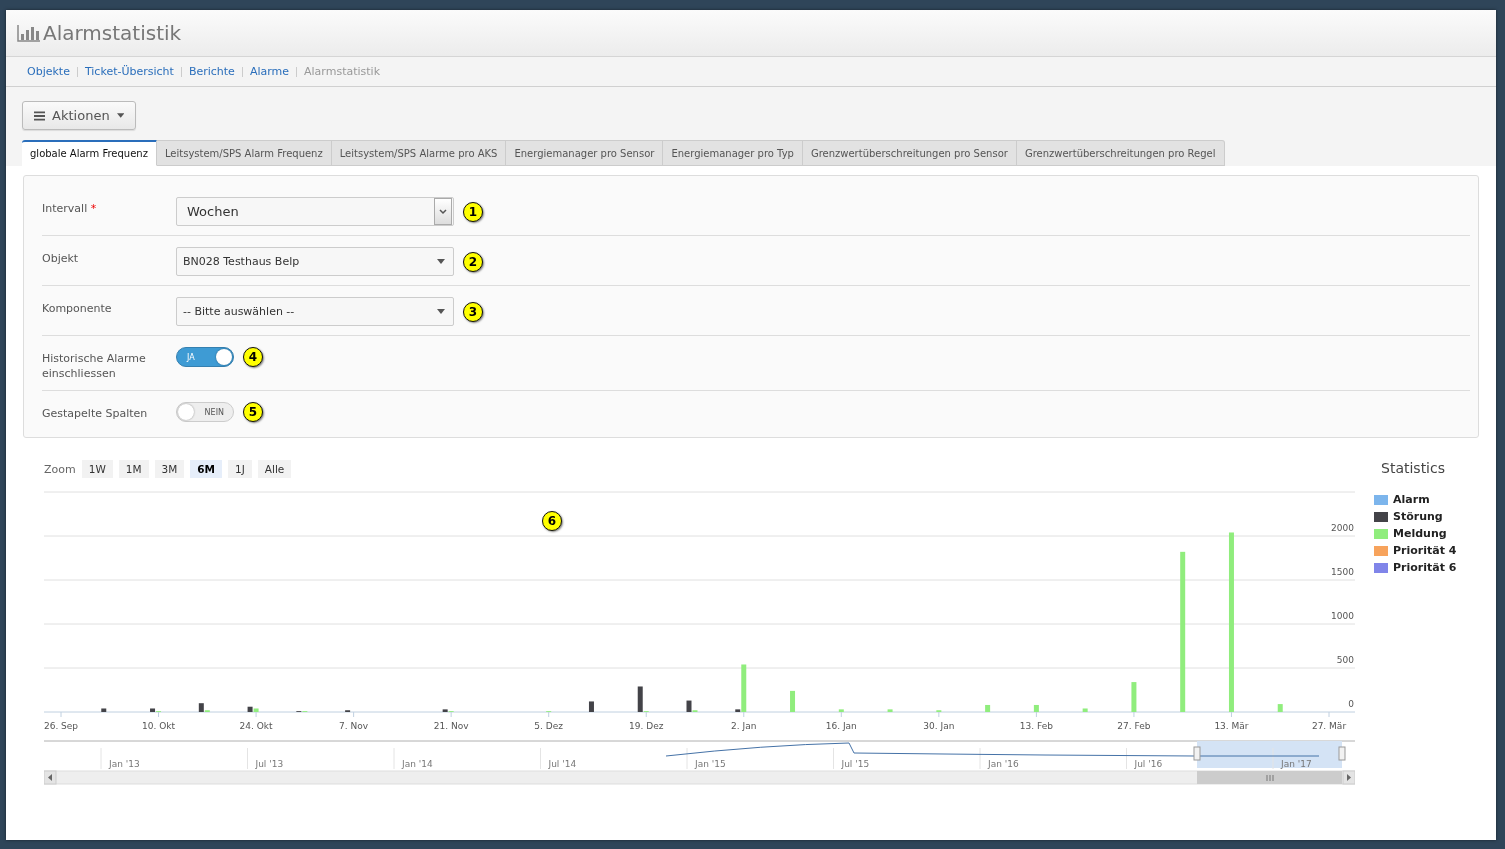  I want to click on x-axis-label: 13. Mär, so click(1231, 726).